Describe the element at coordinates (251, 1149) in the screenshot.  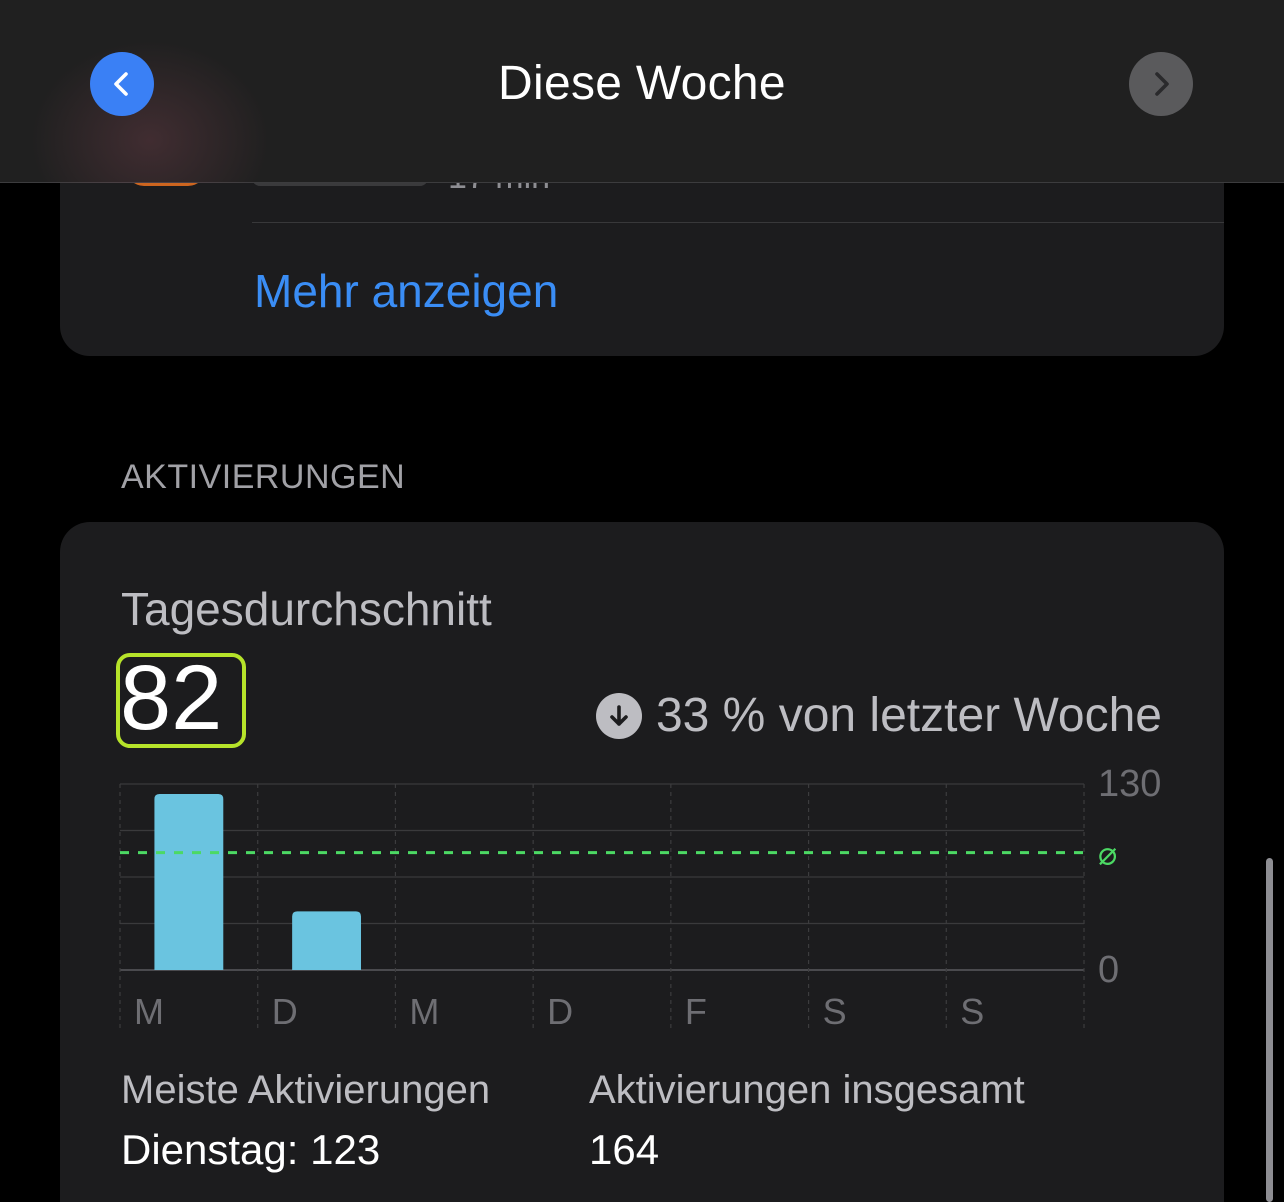
I see `most-activations-value: Dienstag: 123` at that location.